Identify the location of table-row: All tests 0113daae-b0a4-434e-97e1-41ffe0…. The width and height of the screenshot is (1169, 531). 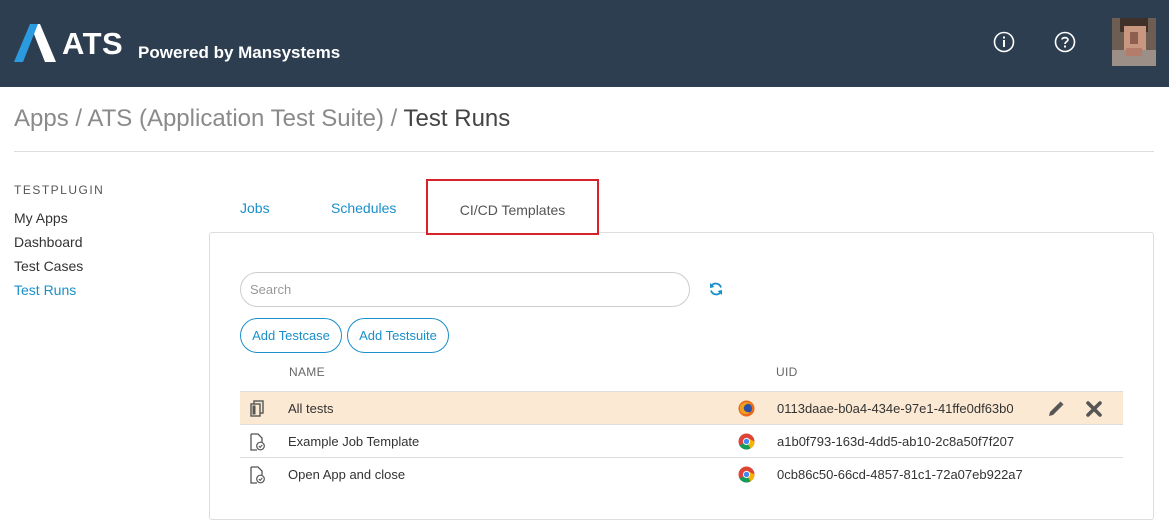
(681, 407).